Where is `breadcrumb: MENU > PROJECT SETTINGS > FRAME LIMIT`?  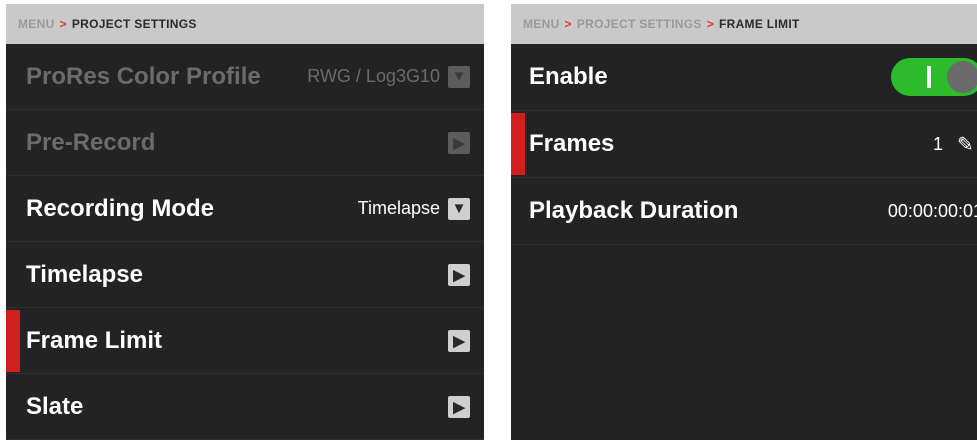
breadcrumb: MENU > PROJECT SETTINGS > FRAME LIMIT is located at coordinates (744, 24).